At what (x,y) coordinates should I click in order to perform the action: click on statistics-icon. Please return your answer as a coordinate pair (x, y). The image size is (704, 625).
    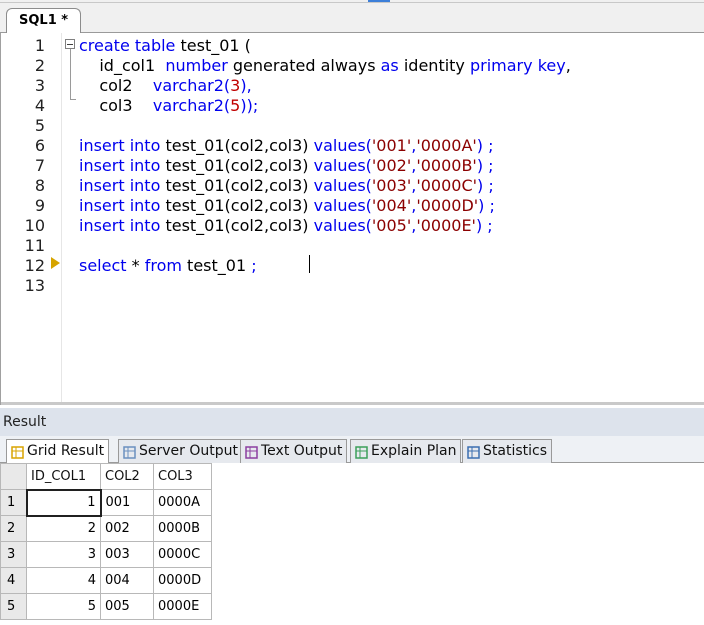
    Looking at the image, I should click on (473, 451).